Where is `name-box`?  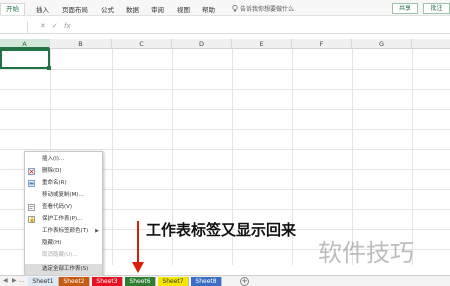 name-box is located at coordinates (14, 27).